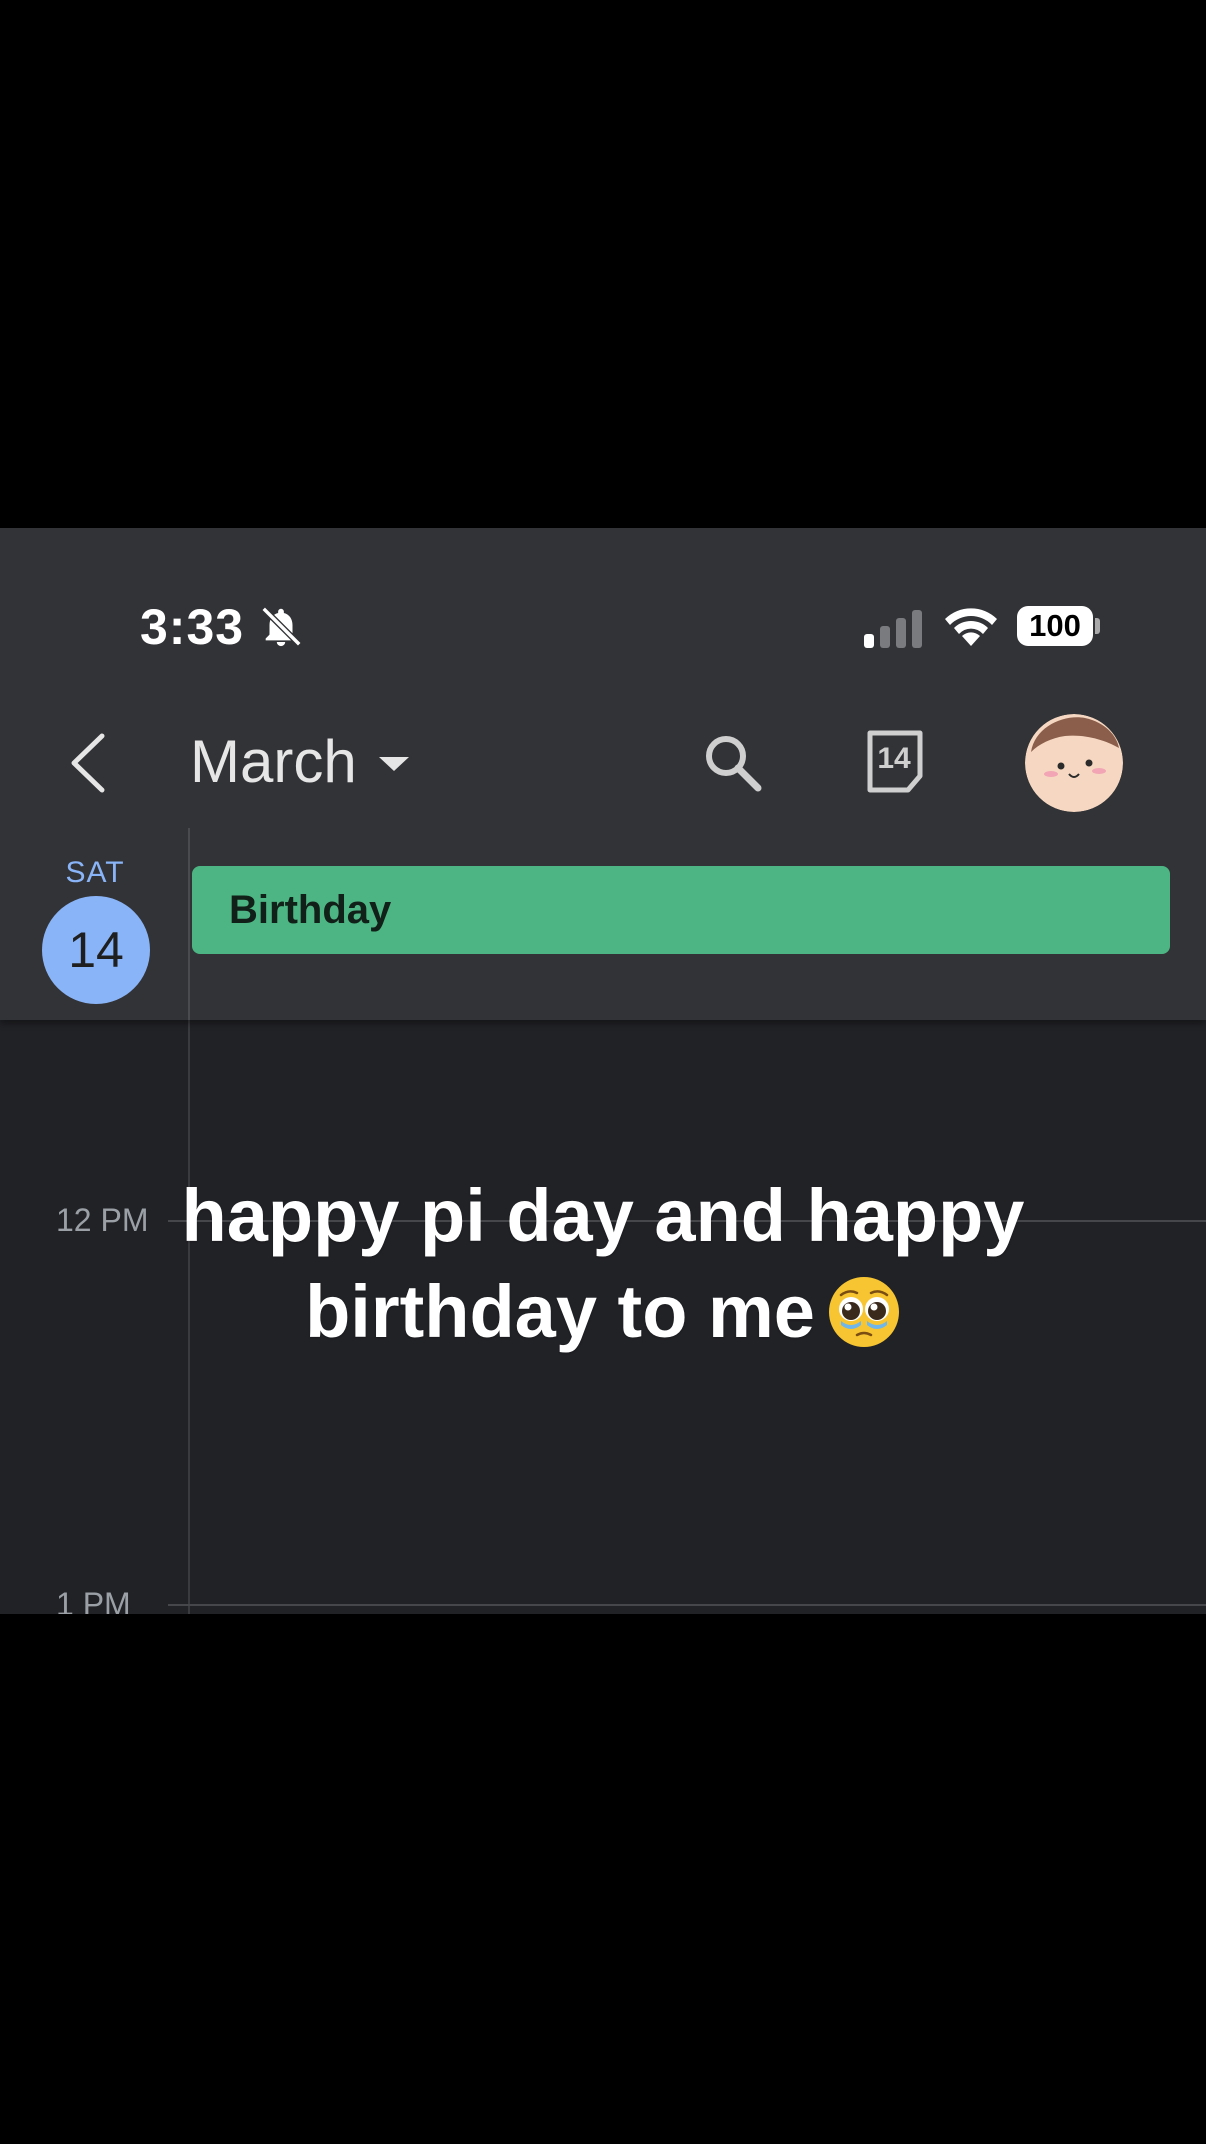 The image size is (1206, 2144). What do you see at coordinates (281, 626) in the screenshot?
I see `bell-off-icon` at bounding box center [281, 626].